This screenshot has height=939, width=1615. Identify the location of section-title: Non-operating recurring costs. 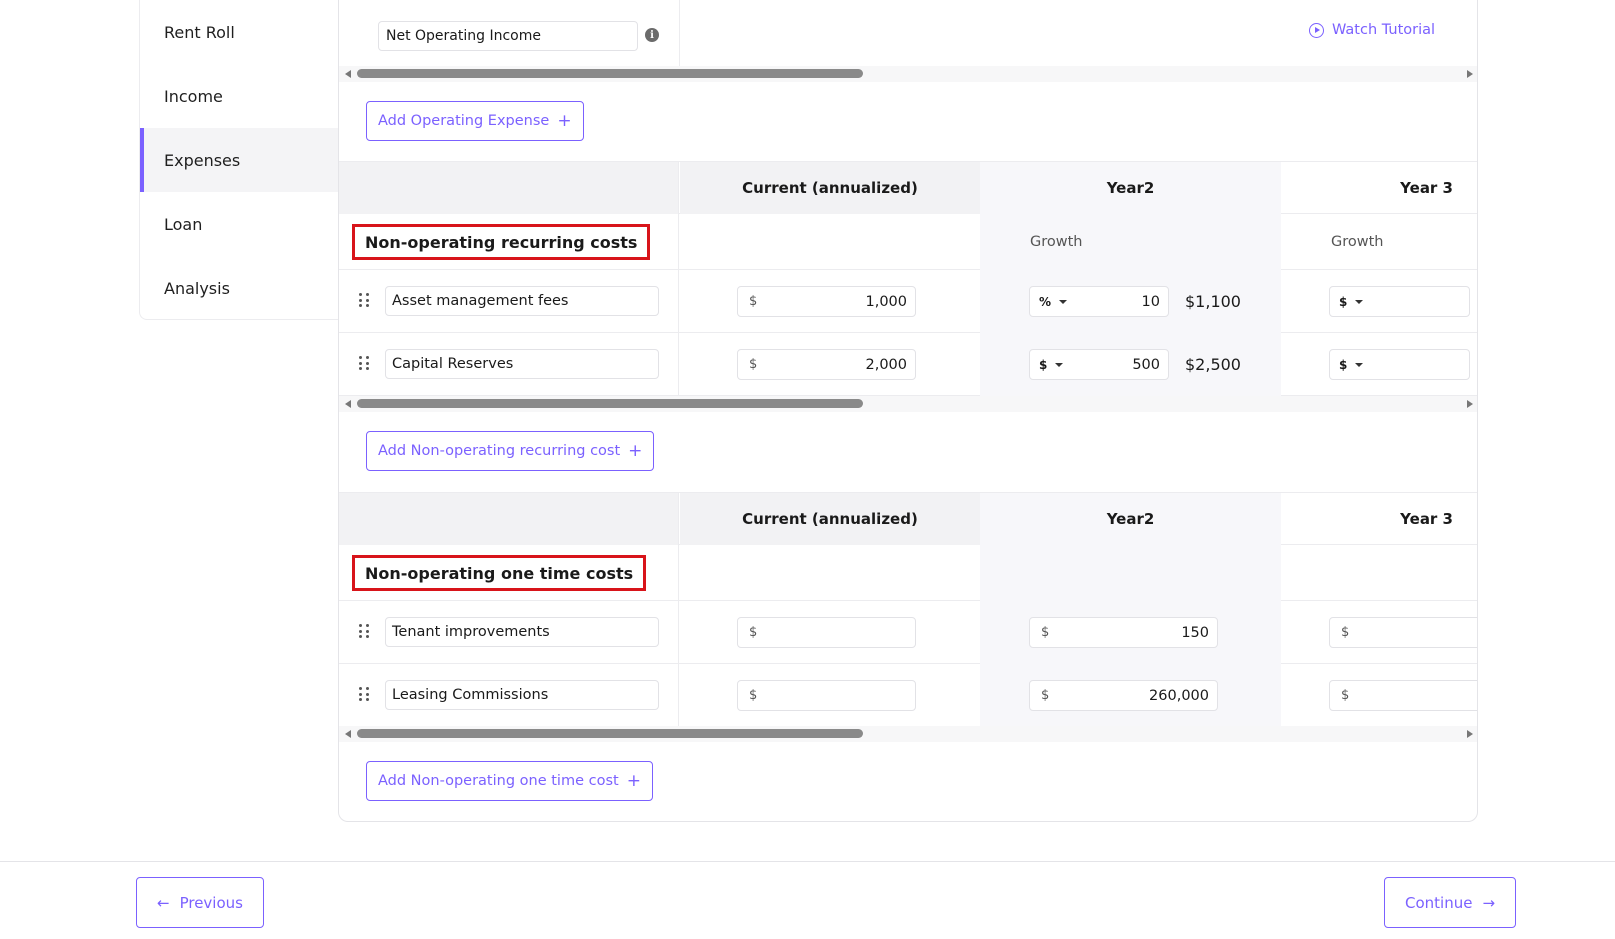
(501, 242).